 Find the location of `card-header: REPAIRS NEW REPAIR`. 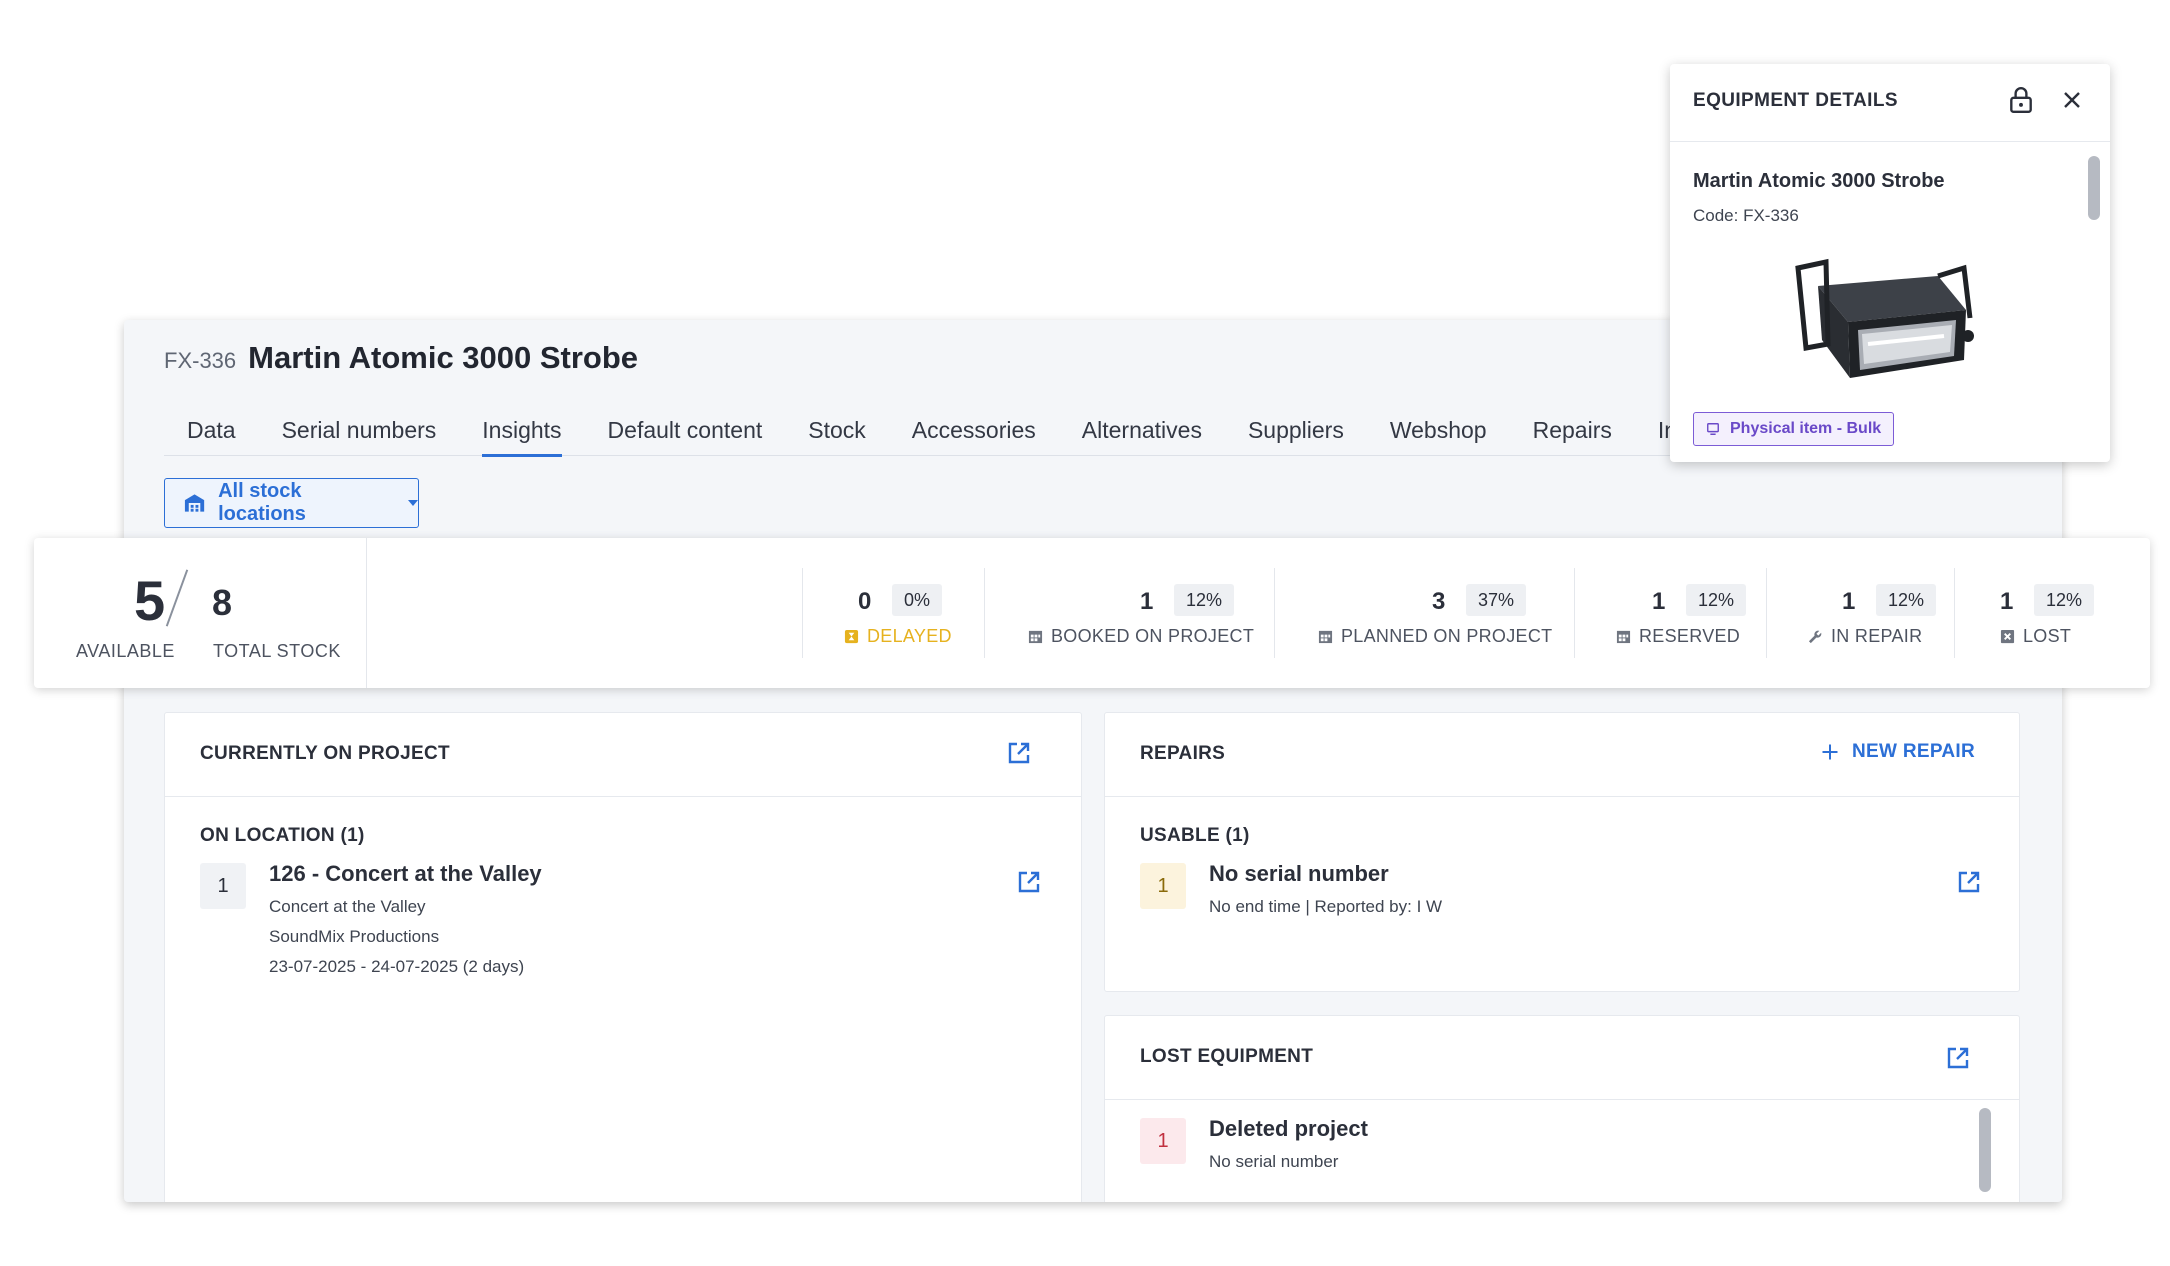

card-header: REPAIRS NEW REPAIR is located at coordinates (1562, 755).